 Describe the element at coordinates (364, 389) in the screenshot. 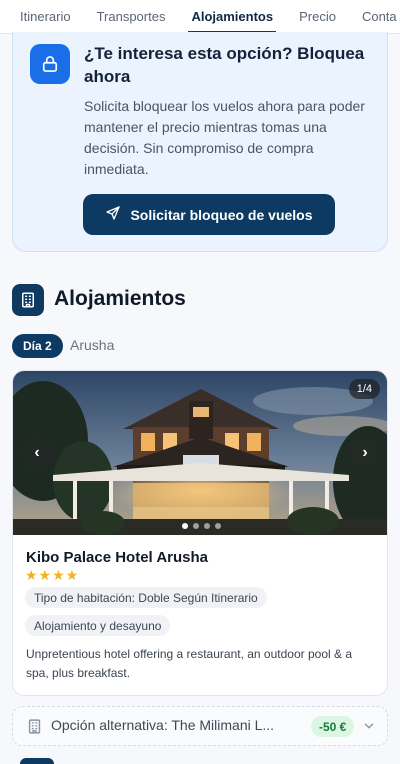

I see `photo-counter: 1/4` at that location.